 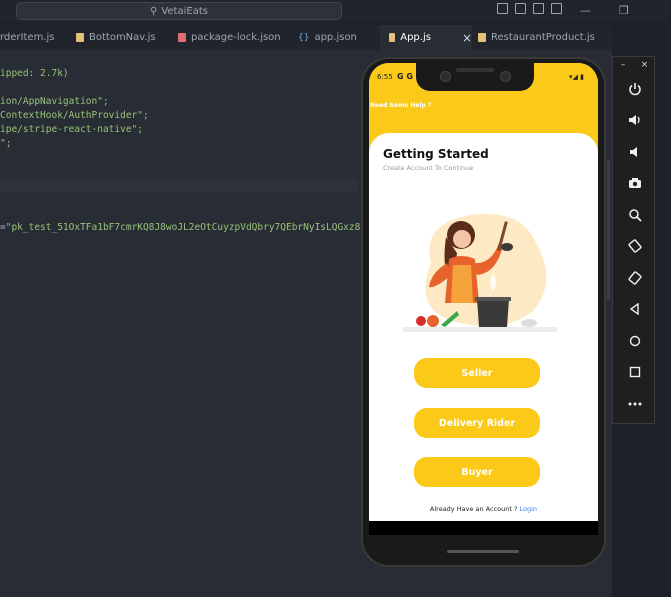 I want to click on emulator-minimize-button: –, so click(x=623, y=65).